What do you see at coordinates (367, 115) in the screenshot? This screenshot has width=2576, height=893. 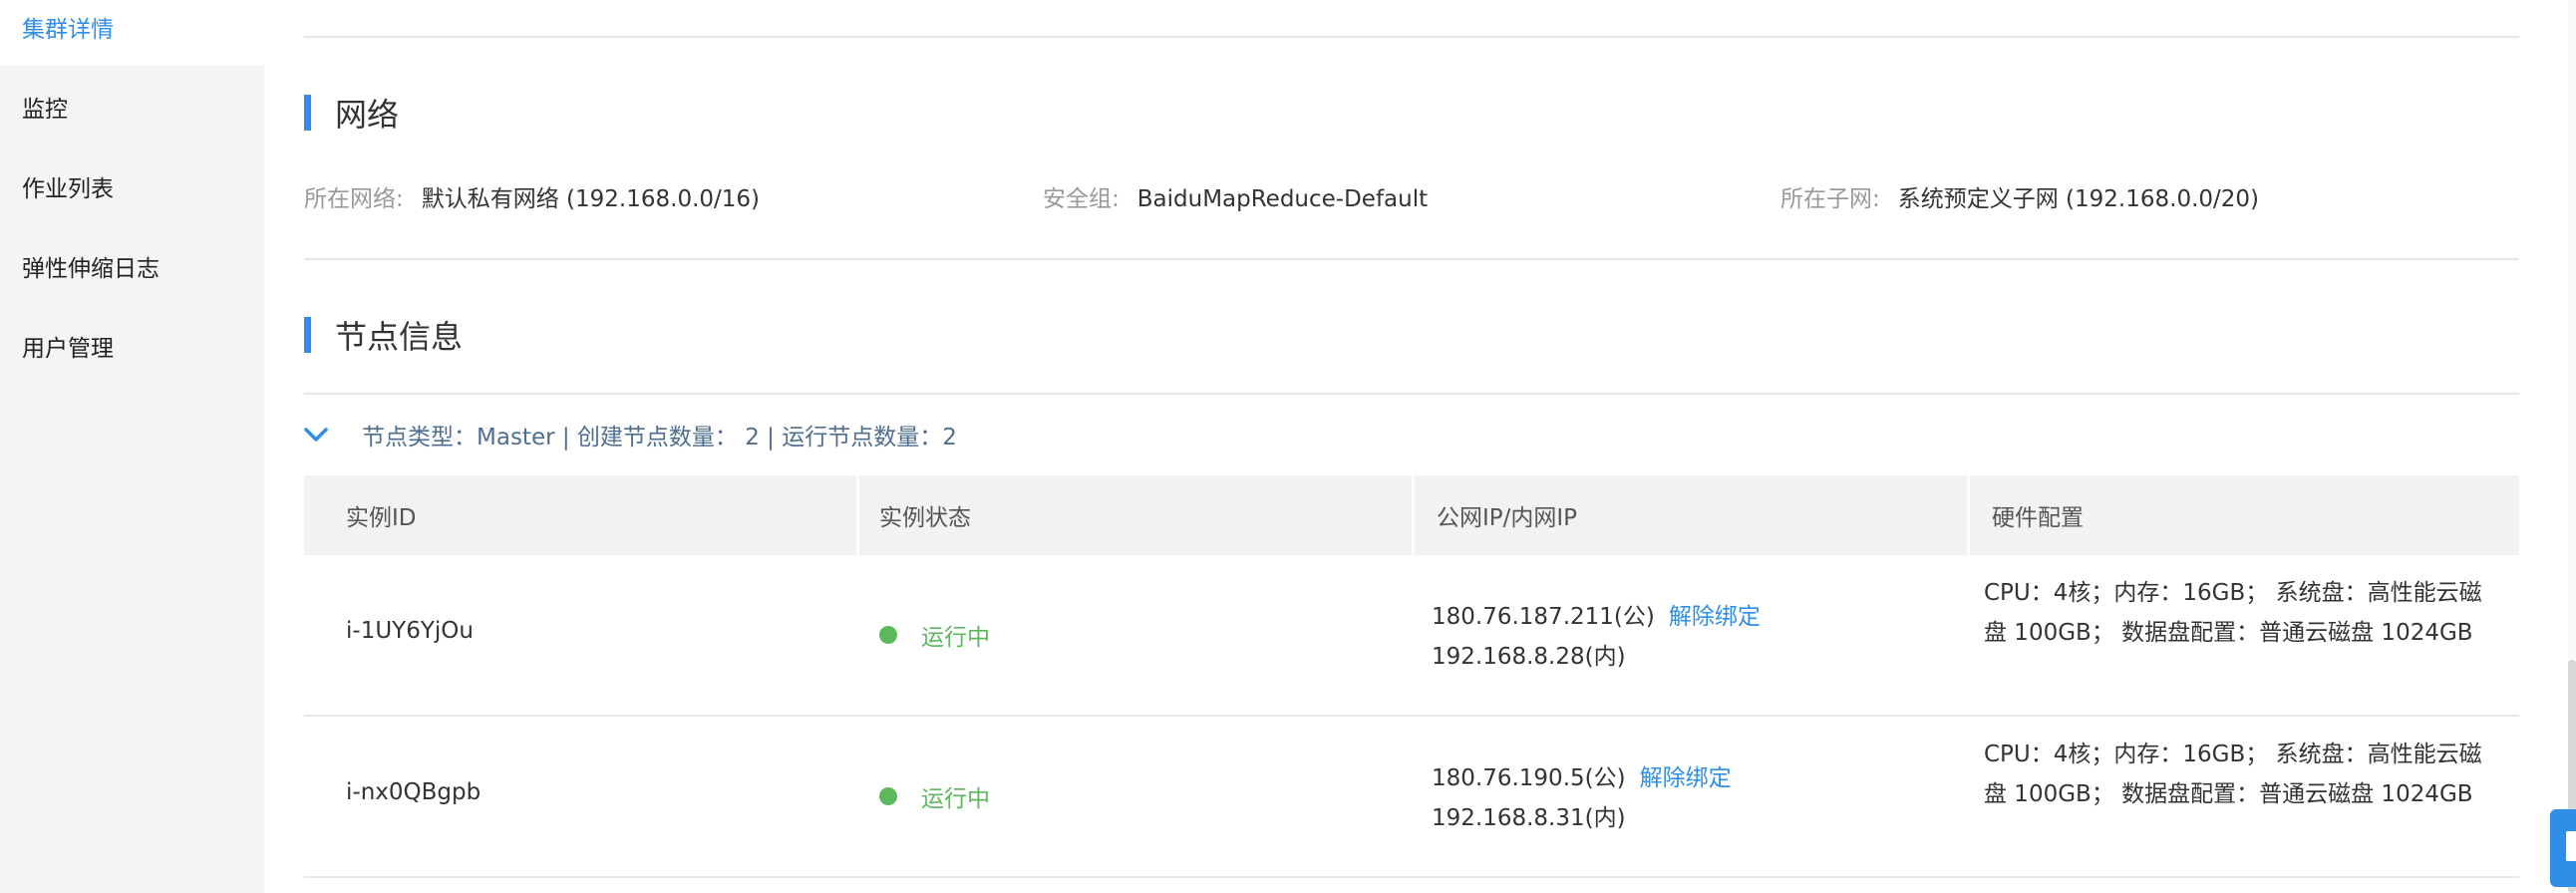 I see `network-title: 网络` at bounding box center [367, 115].